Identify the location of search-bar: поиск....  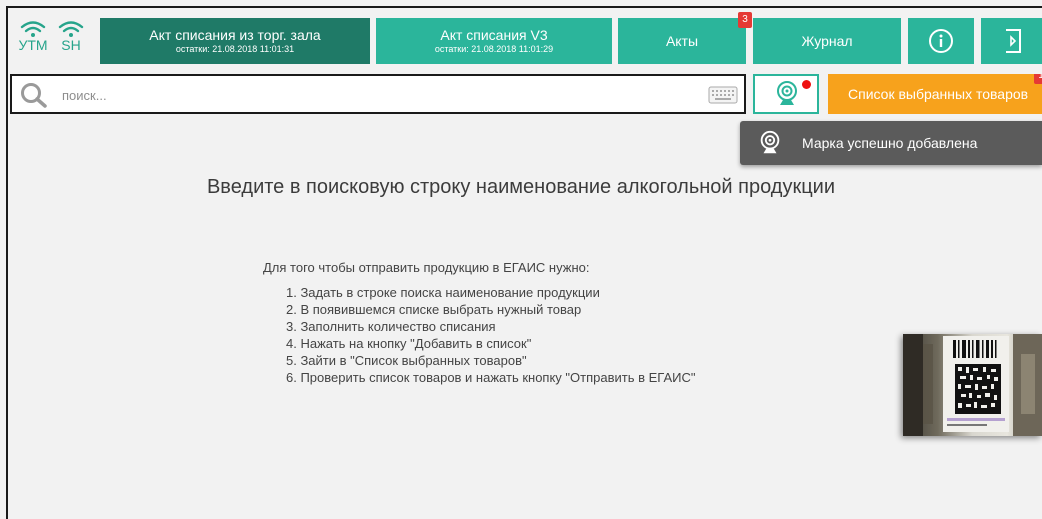
(378, 94).